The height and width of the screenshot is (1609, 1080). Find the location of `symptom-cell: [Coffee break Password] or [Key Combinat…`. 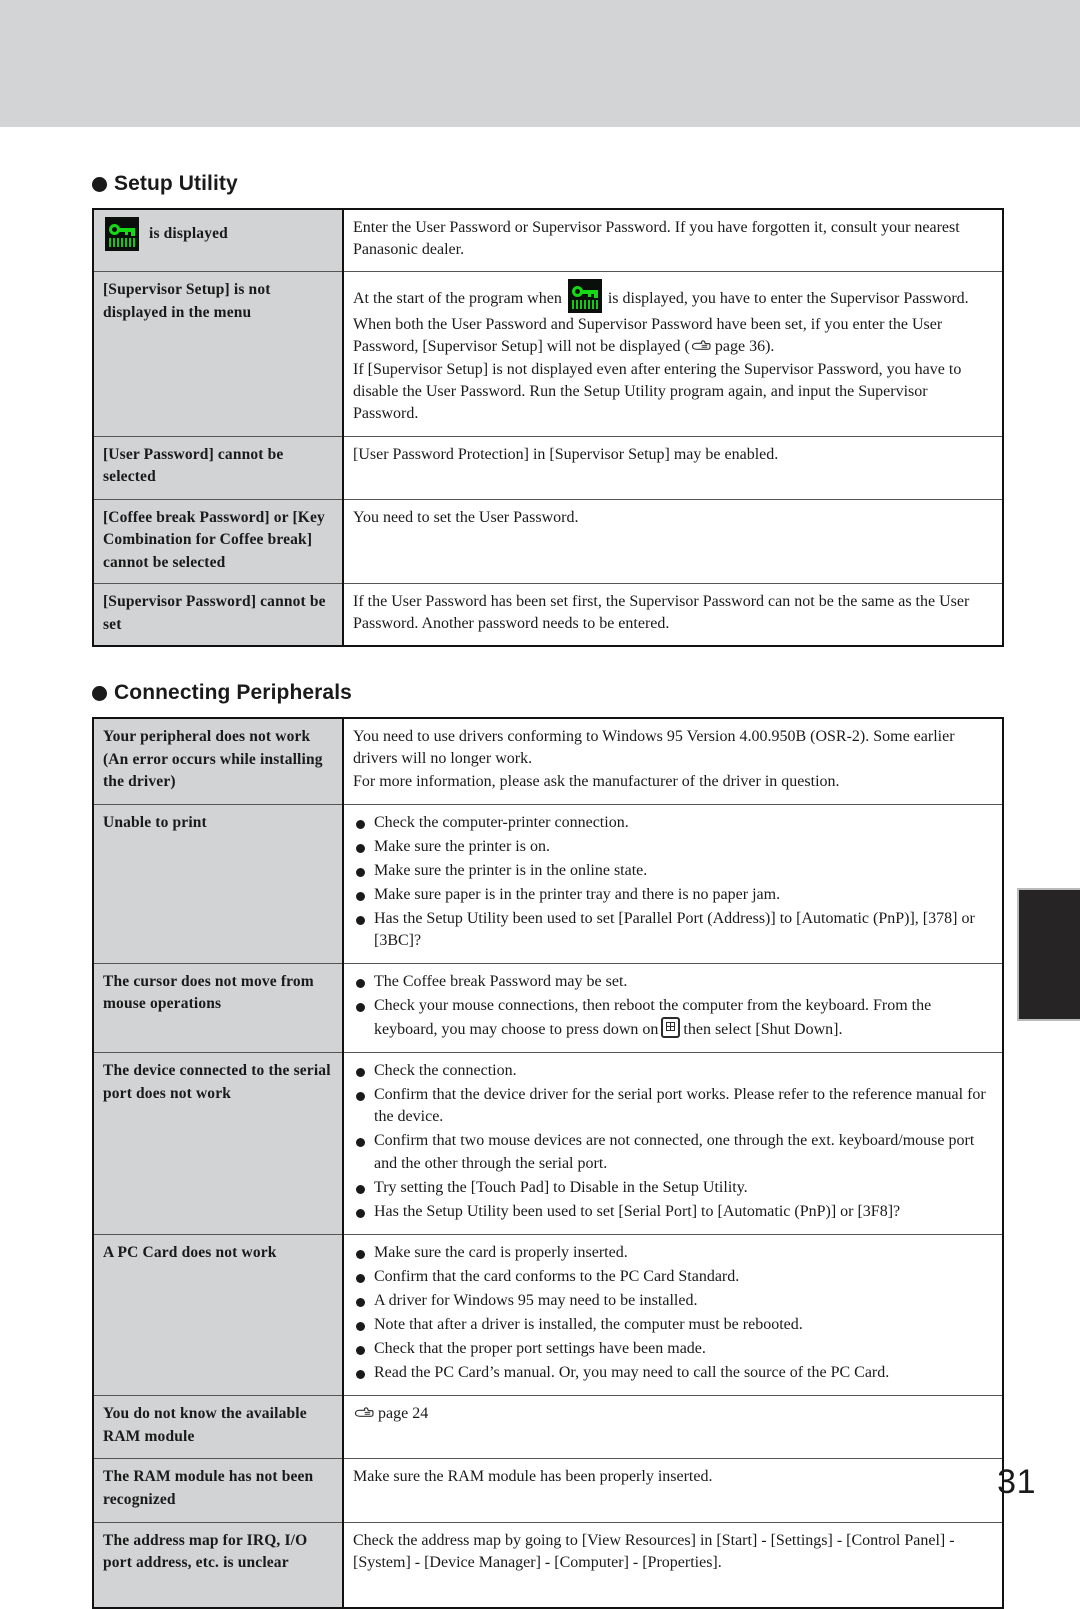

symptom-cell: [Coffee break Password] or [Key Combinat… is located at coordinates (218, 541).